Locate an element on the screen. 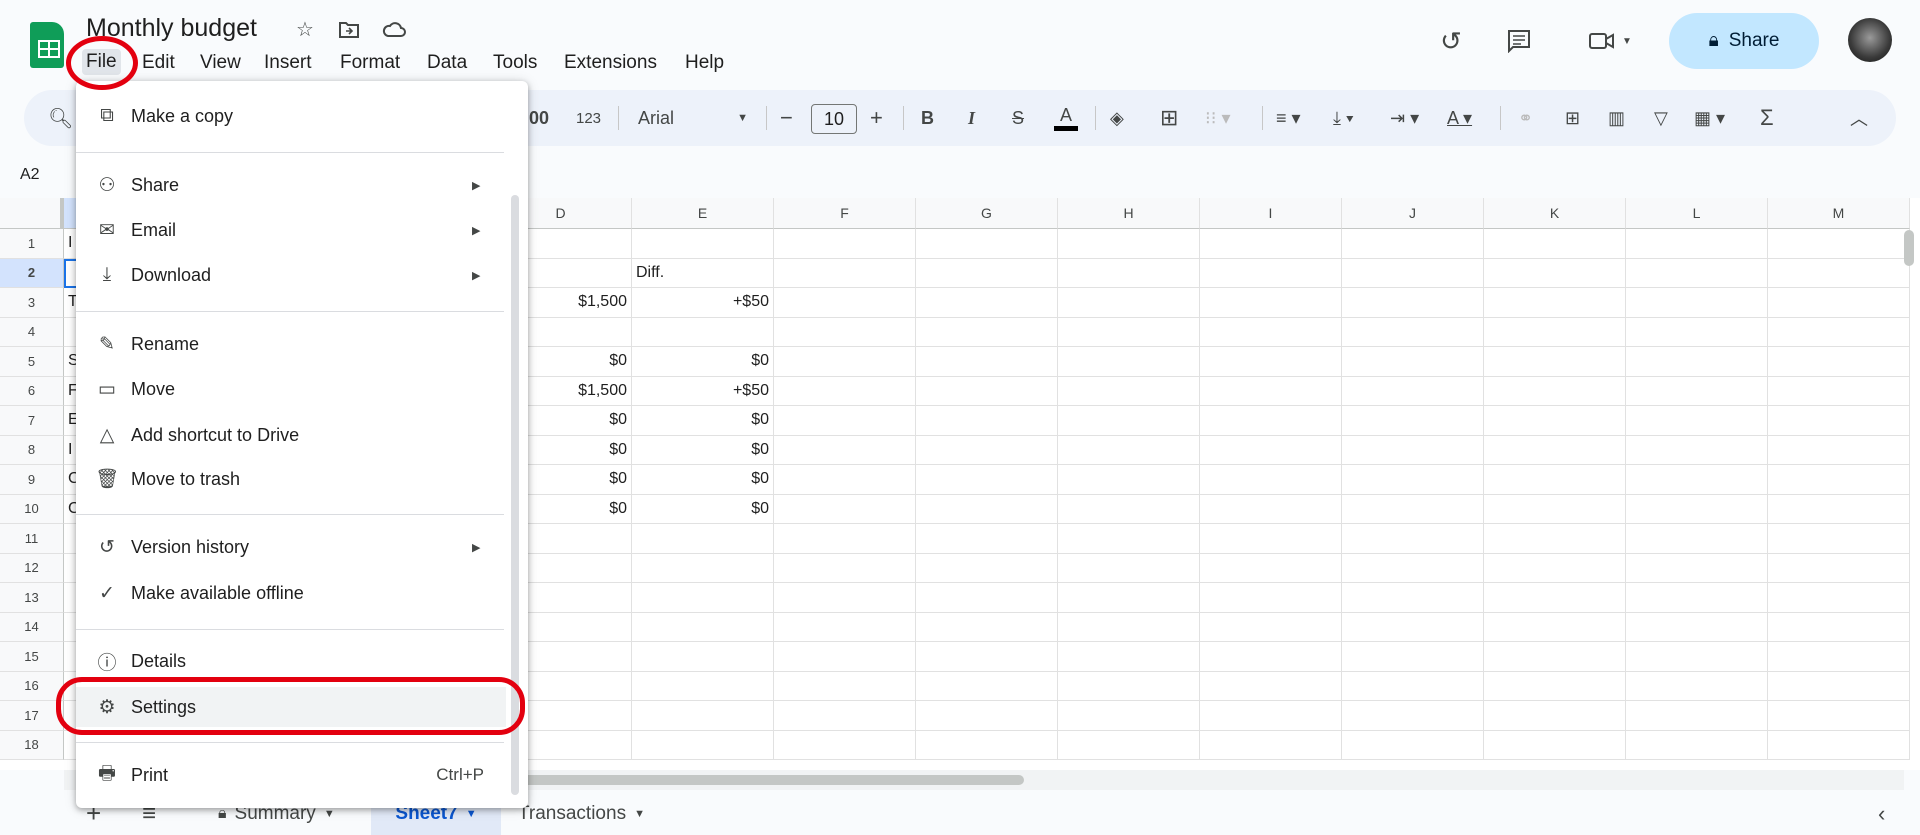  filter-icon: ▽ is located at coordinates (1661, 118).